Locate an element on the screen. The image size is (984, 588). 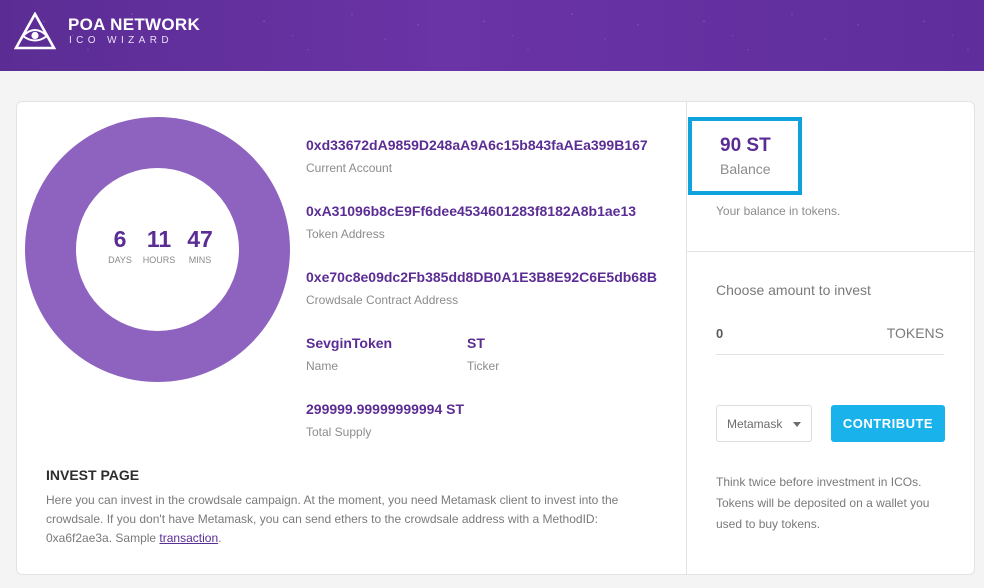
choose-amount-label: Choose amount to invest is located at coordinates (793, 290).